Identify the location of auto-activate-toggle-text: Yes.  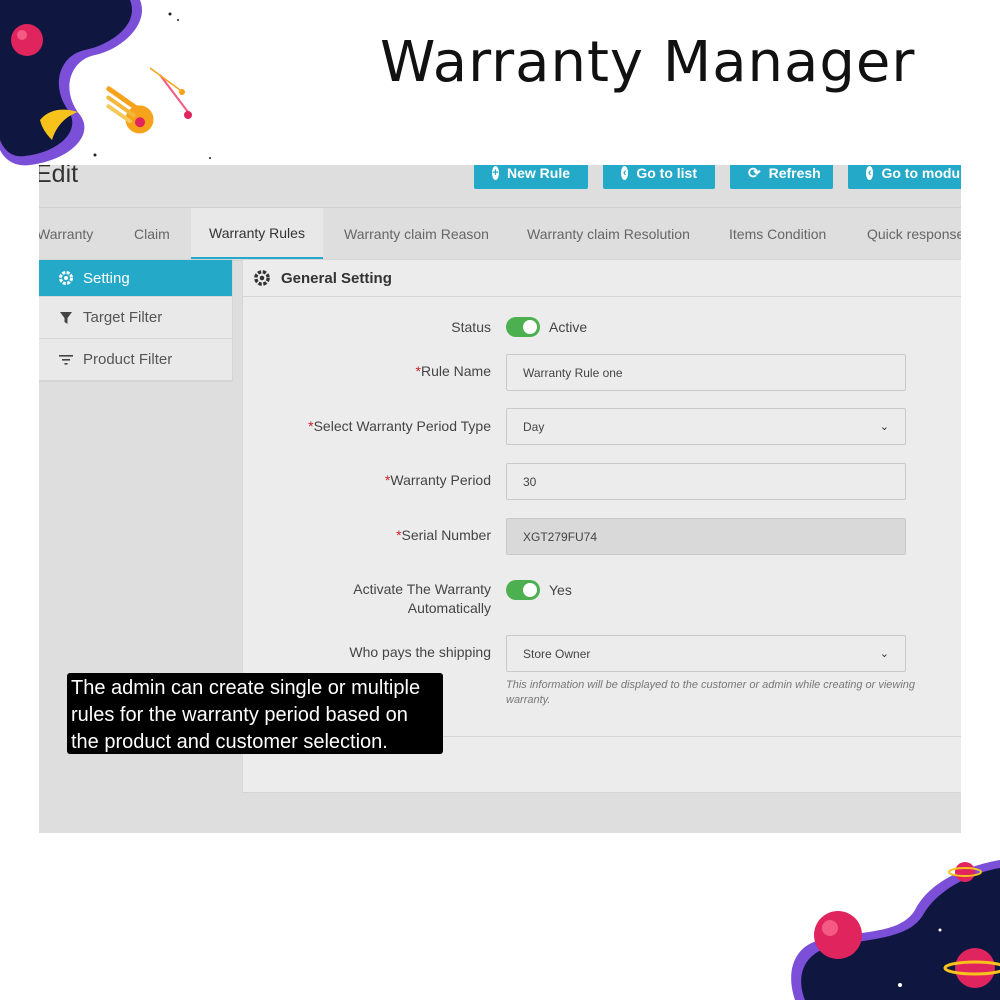
(560, 590).